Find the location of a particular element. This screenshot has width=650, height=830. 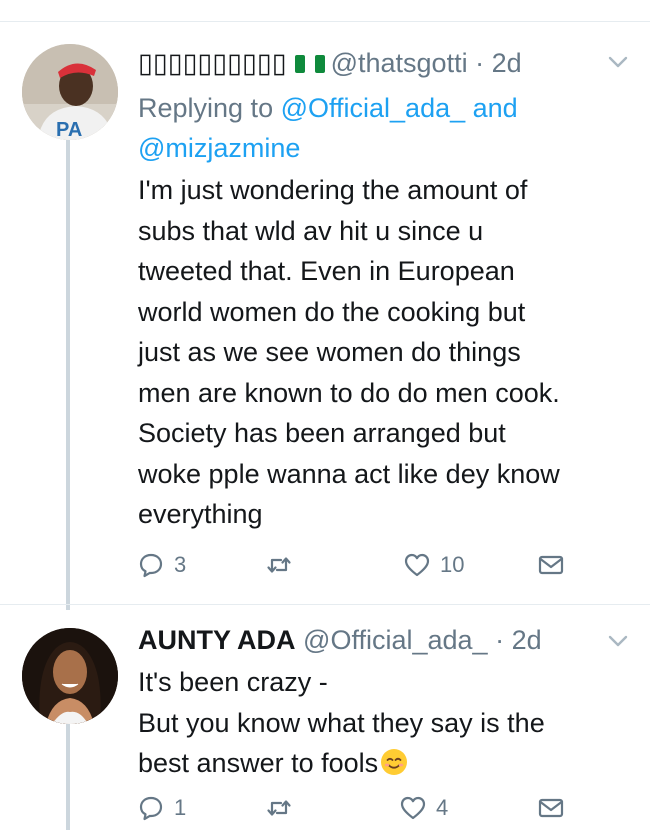

replying-prefix: Replying to is located at coordinates (209, 108).